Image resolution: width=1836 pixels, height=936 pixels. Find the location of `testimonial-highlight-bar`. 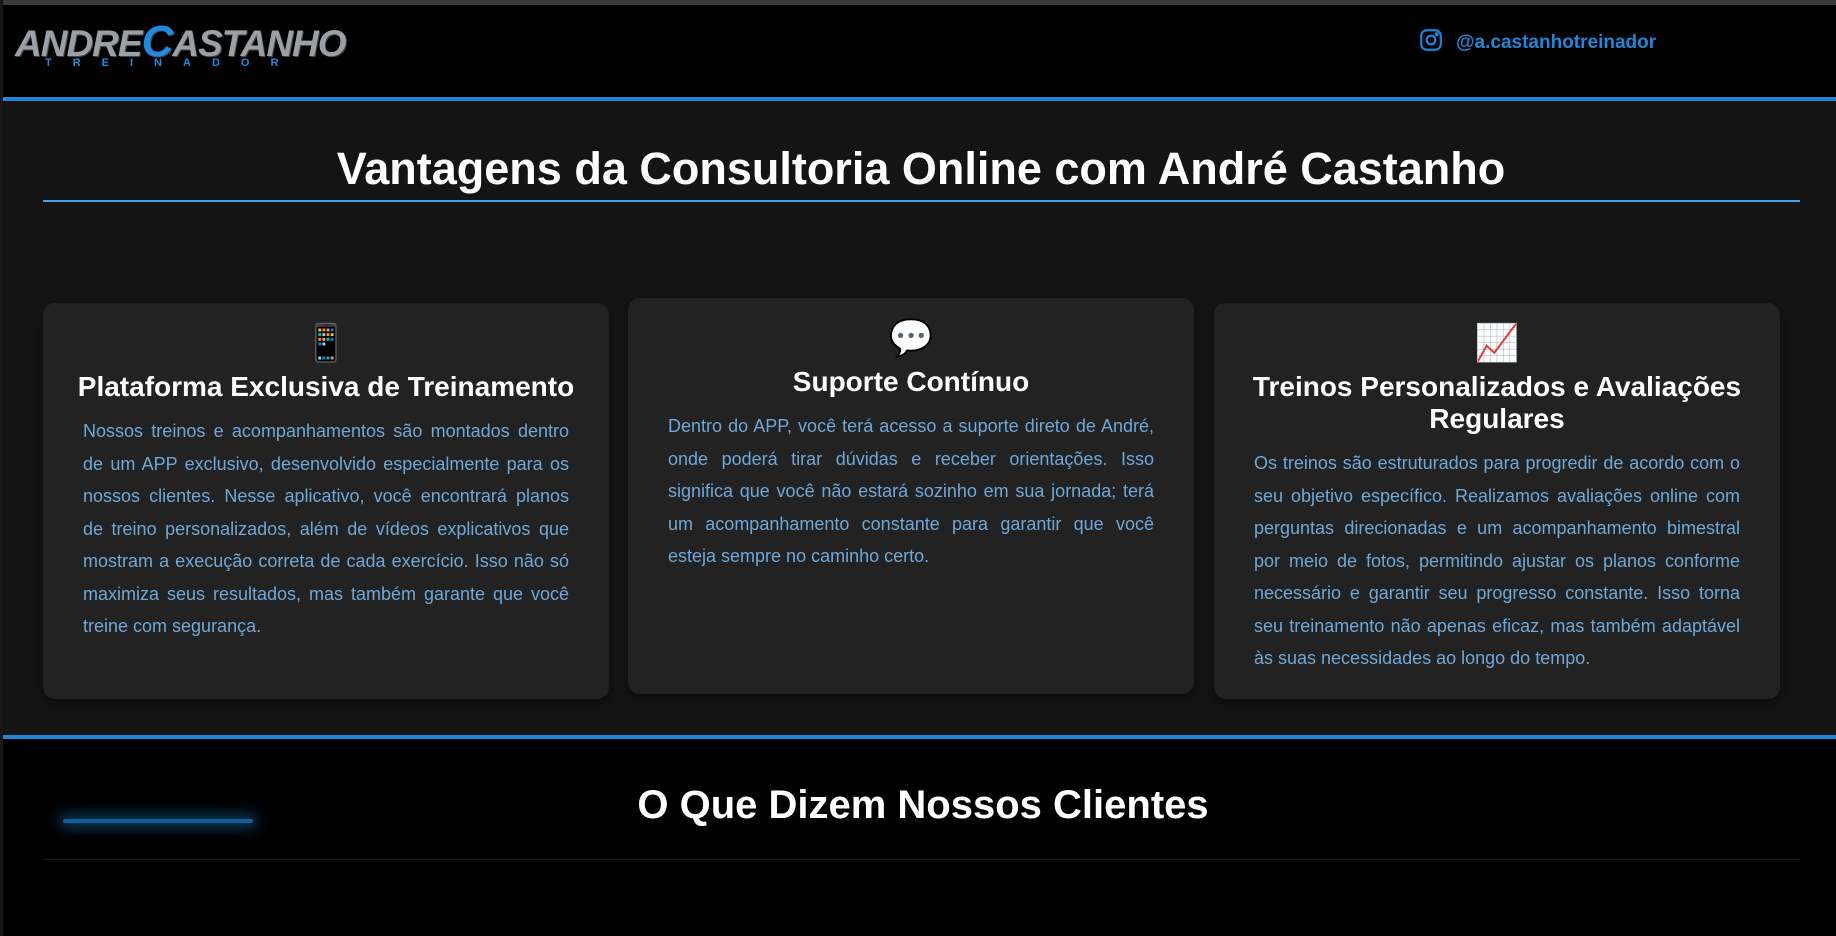

testimonial-highlight-bar is located at coordinates (158, 821).